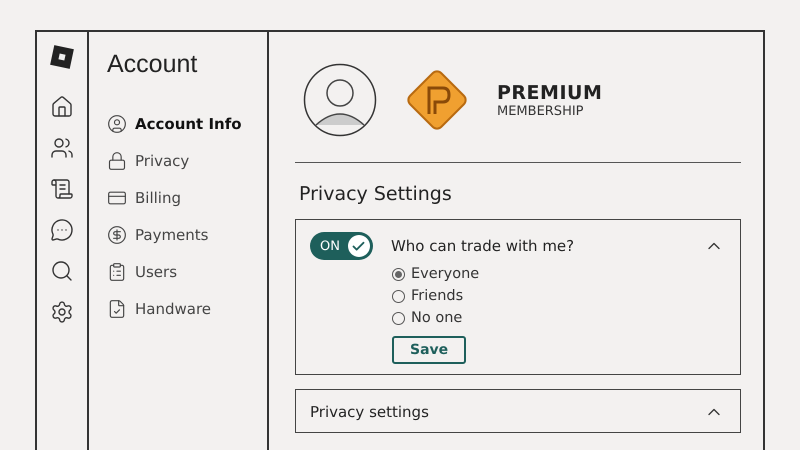 This screenshot has width=800, height=450. I want to click on panel-title: Who can trade with me?, so click(483, 246).